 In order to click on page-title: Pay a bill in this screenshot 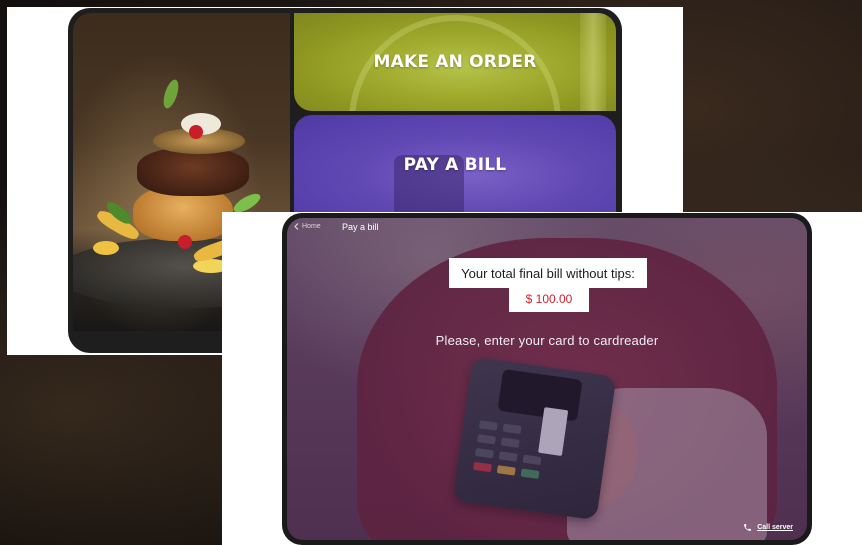, I will do `click(360, 227)`.